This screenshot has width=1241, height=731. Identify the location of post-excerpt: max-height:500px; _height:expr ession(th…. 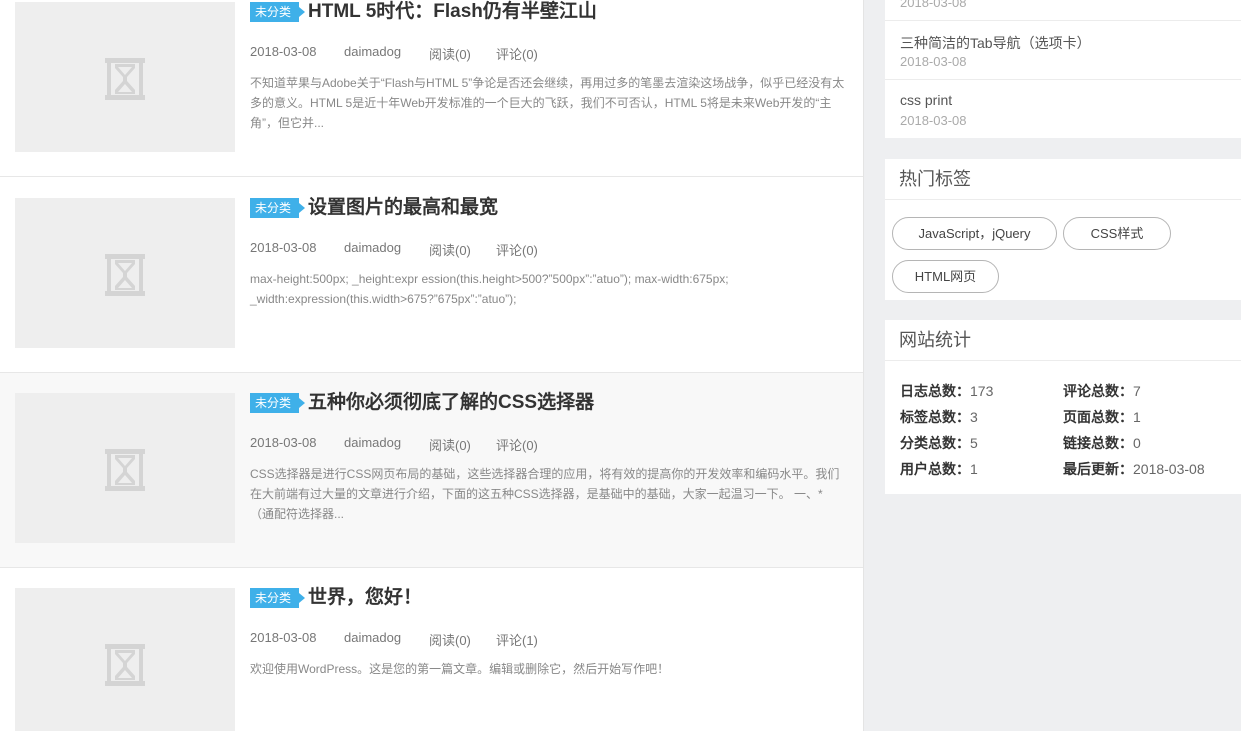
(489, 289).